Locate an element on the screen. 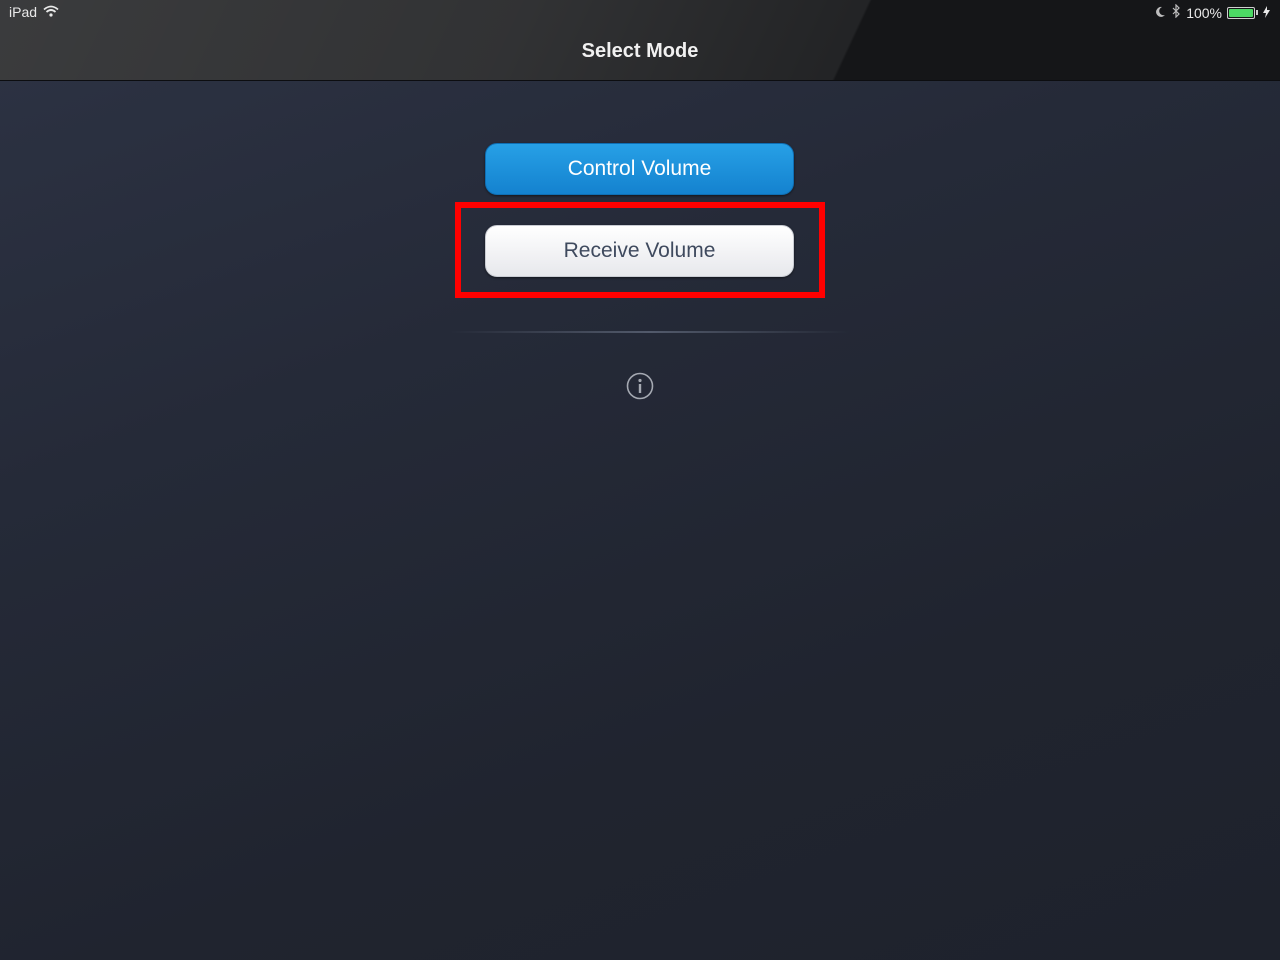 The height and width of the screenshot is (960, 1280). battery-fill is located at coordinates (1241, 12).